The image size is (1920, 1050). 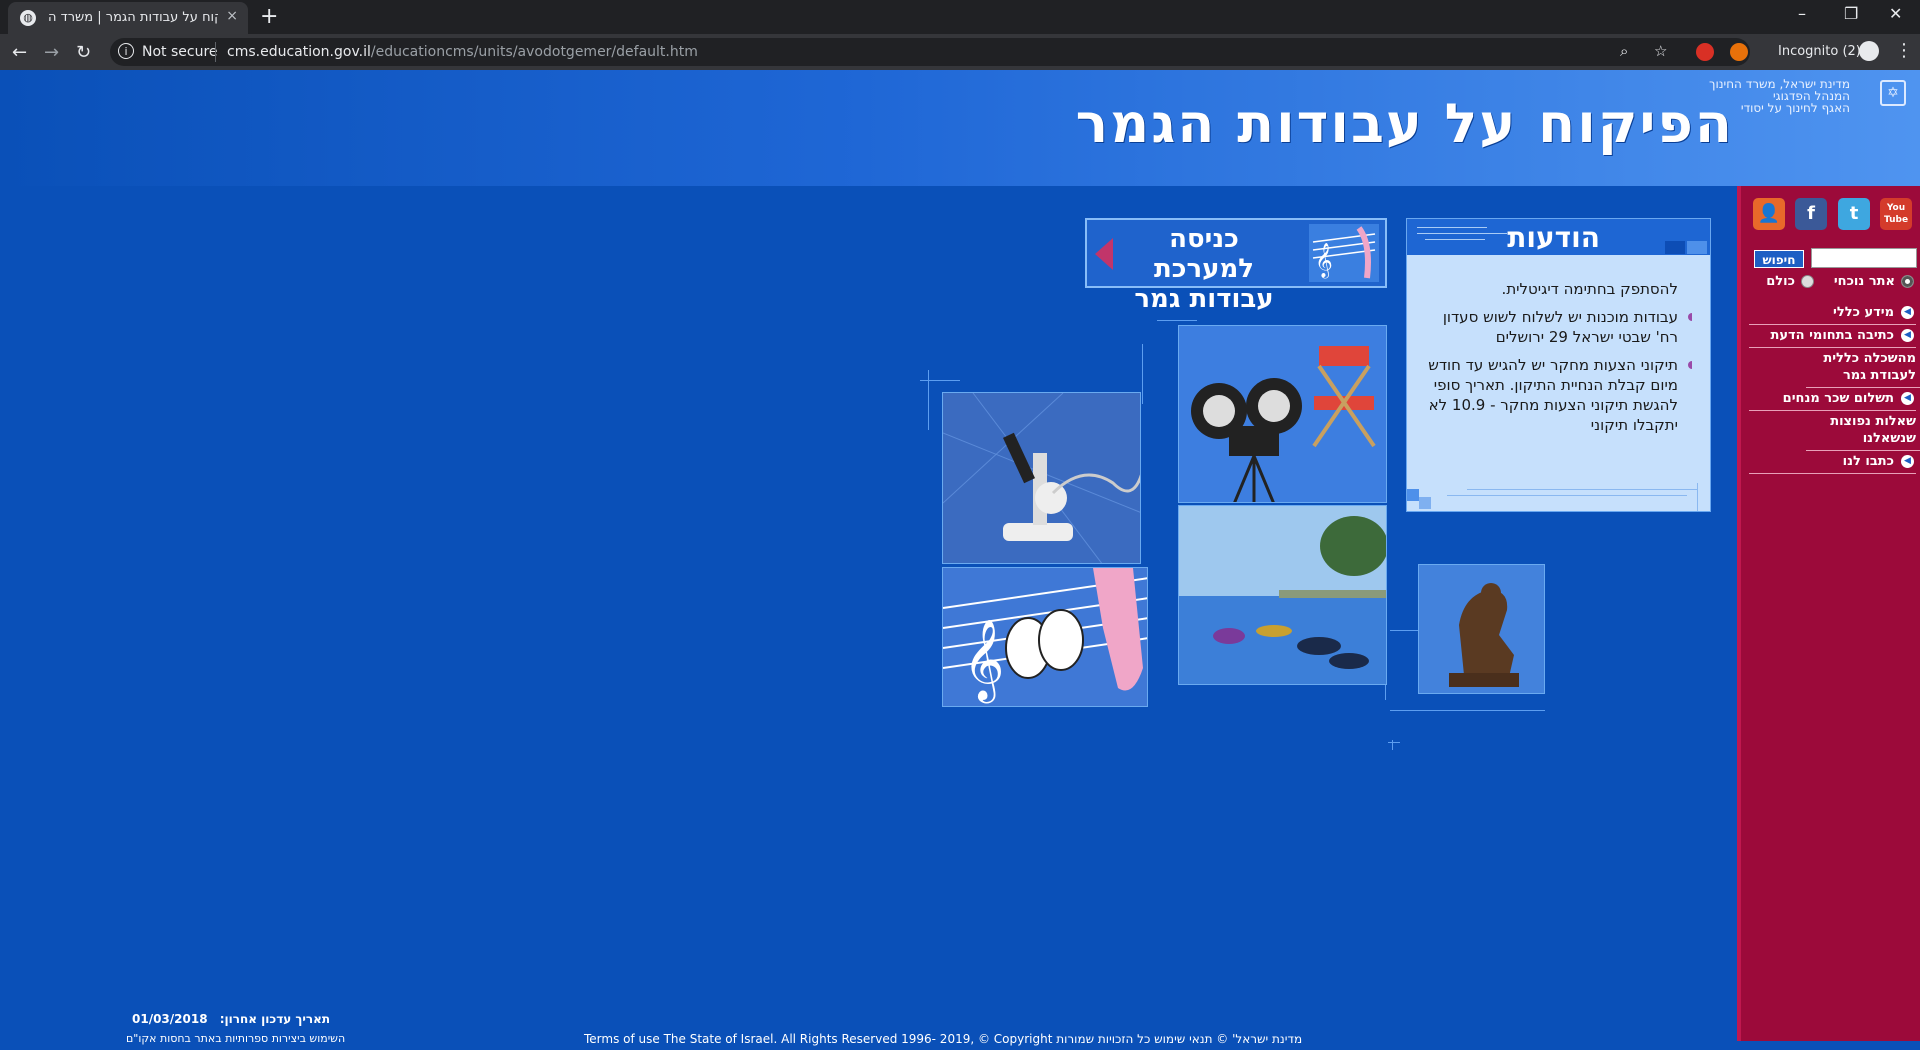 I want to click on contact-icon: 👤, so click(x=1769, y=214).